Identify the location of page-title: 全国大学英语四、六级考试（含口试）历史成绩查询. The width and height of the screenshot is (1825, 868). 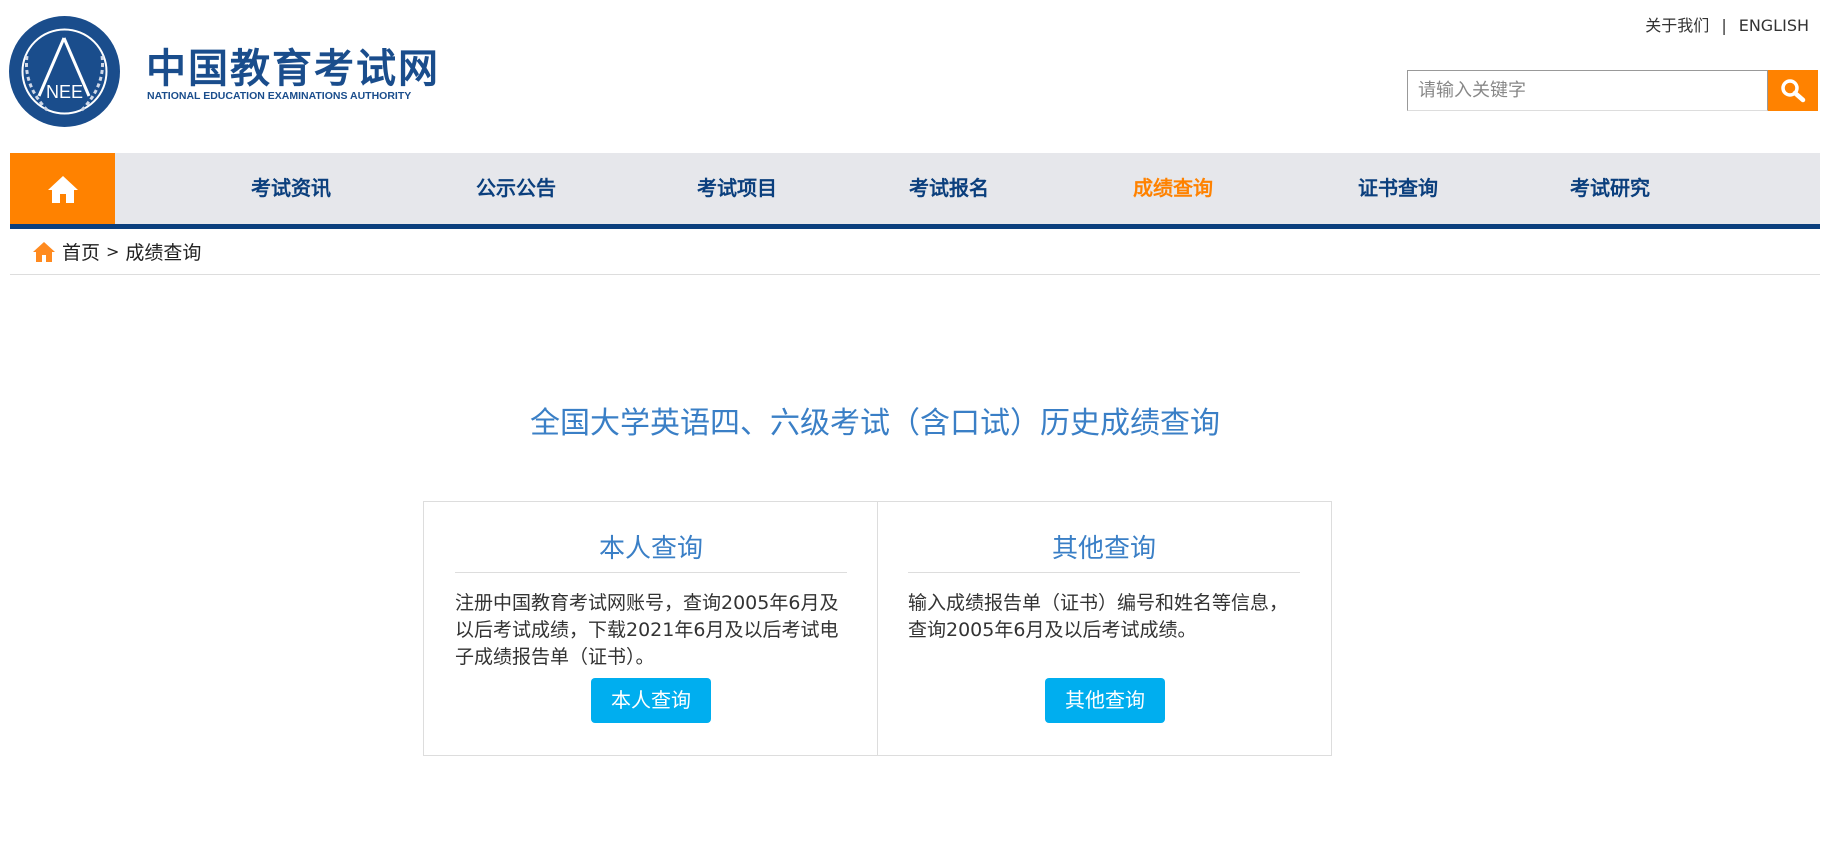
(875, 423).